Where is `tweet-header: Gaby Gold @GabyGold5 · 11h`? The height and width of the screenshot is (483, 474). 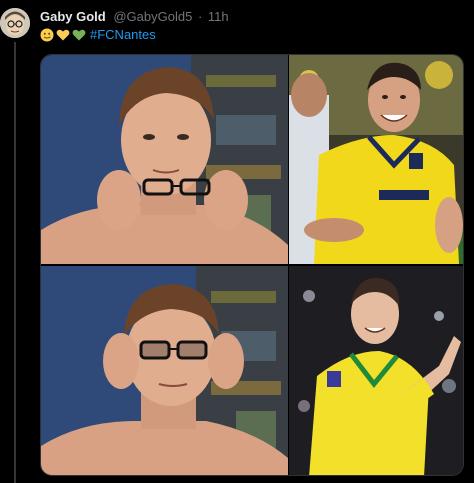
tweet-header: Gaby Gold @GabyGold5 · 11h is located at coordinates (134, 17).